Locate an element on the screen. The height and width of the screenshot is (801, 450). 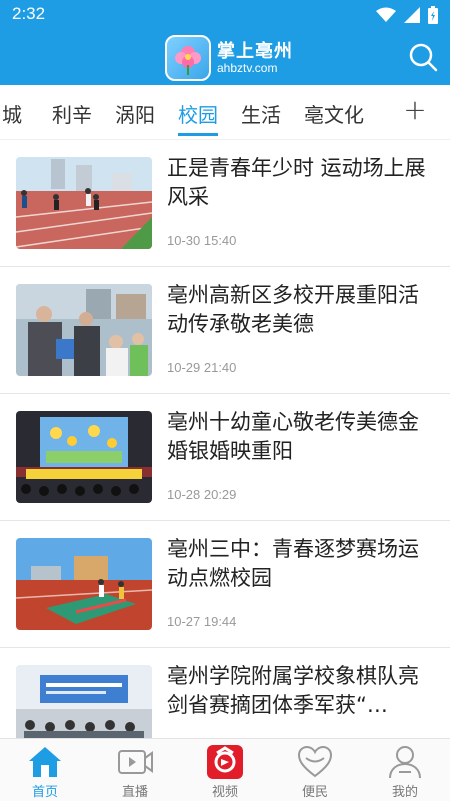
heart-icon is located at coordinates (315, 761).